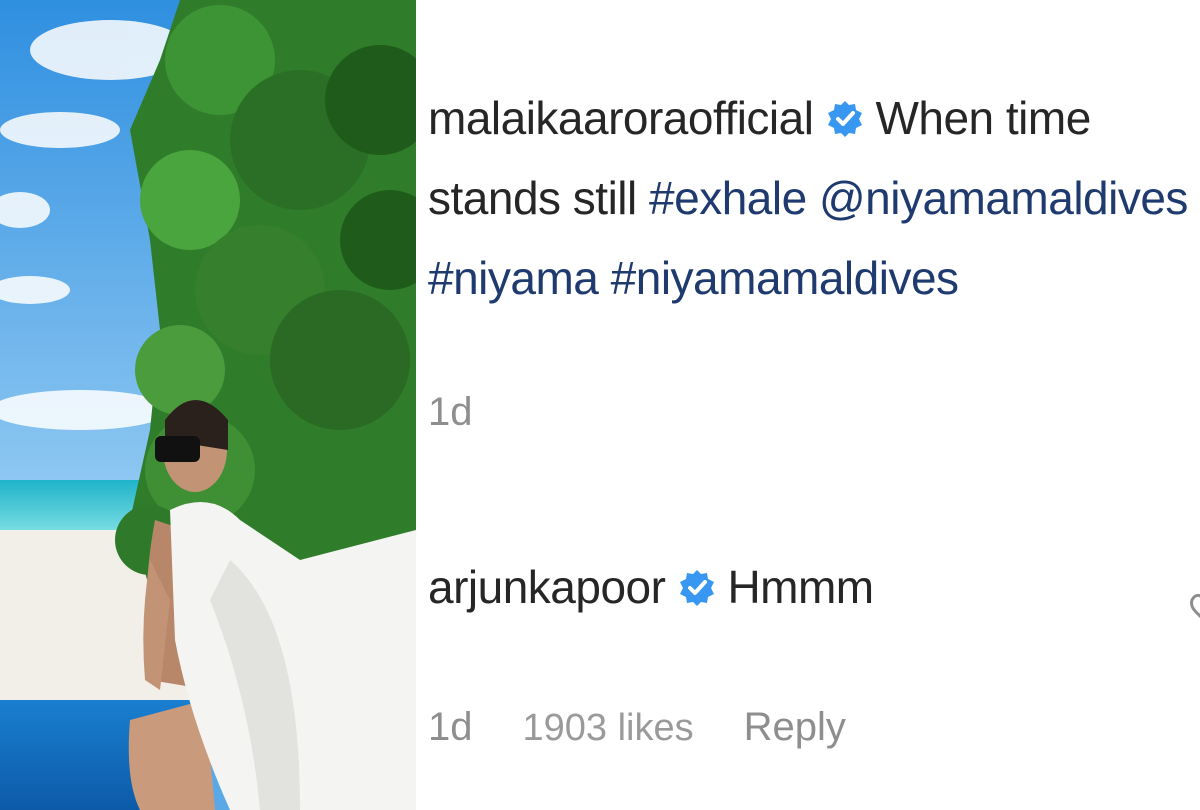 This screenshot has height=810, width=1200. I want to click on caption-tags-2: #niyama #niyamamaldives, so click(693, 278).